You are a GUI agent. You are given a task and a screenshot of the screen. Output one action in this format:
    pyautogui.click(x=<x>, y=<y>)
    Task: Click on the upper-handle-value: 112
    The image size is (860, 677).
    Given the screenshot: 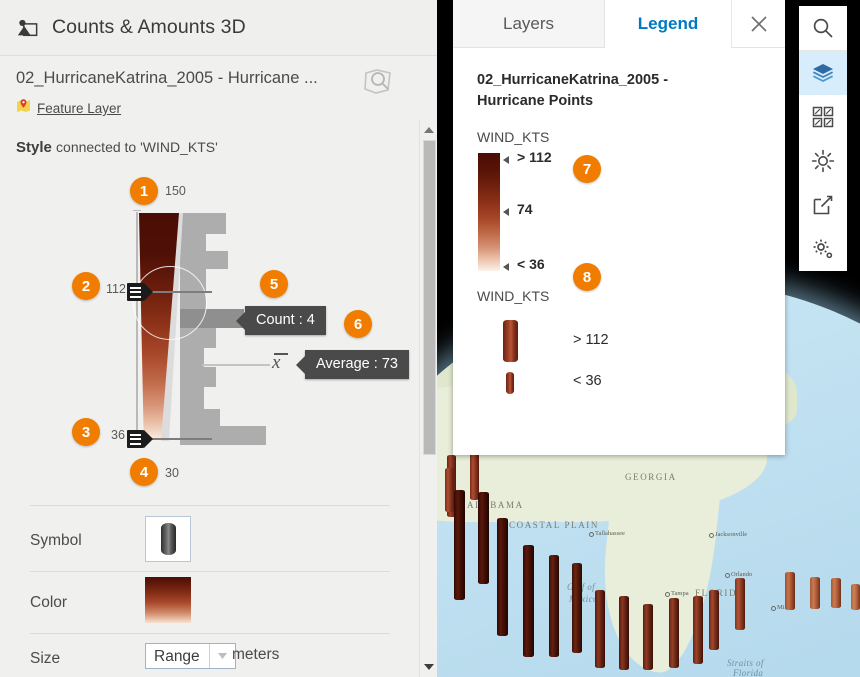 What is the action you would take?
    pyautogui.click(x=116, y=289)
    